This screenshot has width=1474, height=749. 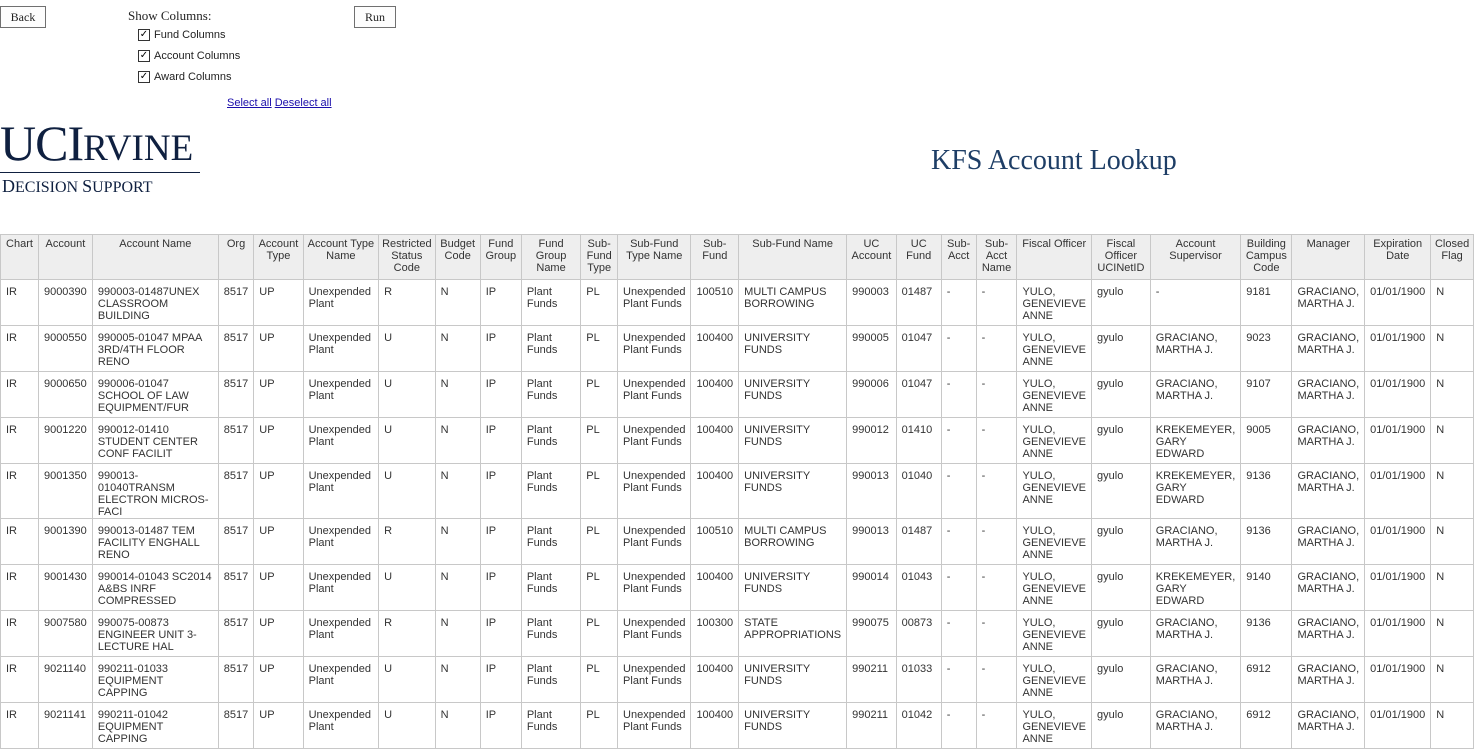 I want to click on column-header: Manager, so click(x=1328, y=257).